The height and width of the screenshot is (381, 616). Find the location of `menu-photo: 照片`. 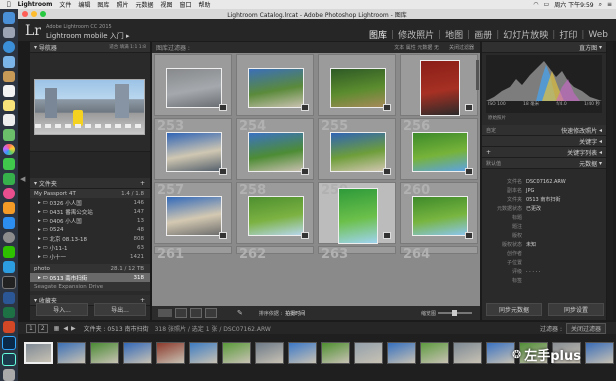

menu-photo: 照片 is located at coordinates (122, 4).